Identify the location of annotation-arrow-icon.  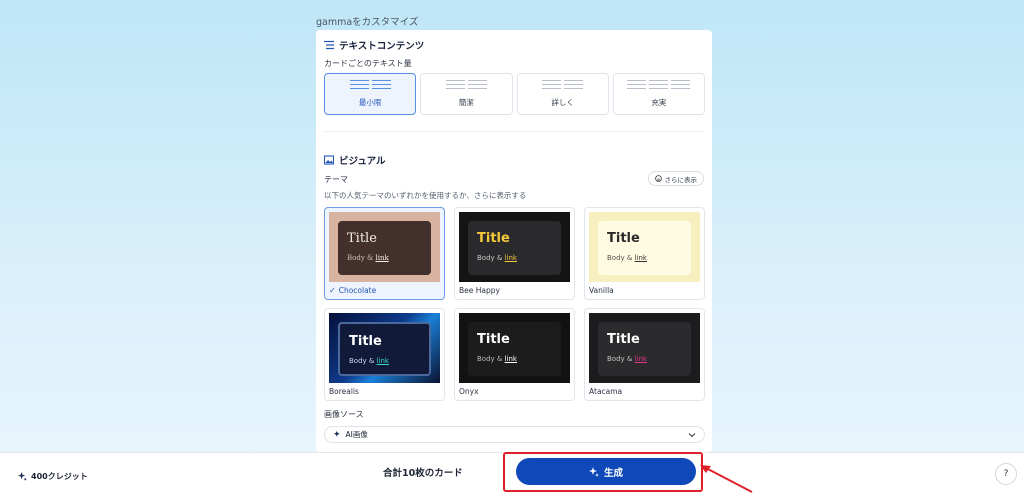
(726, 479).